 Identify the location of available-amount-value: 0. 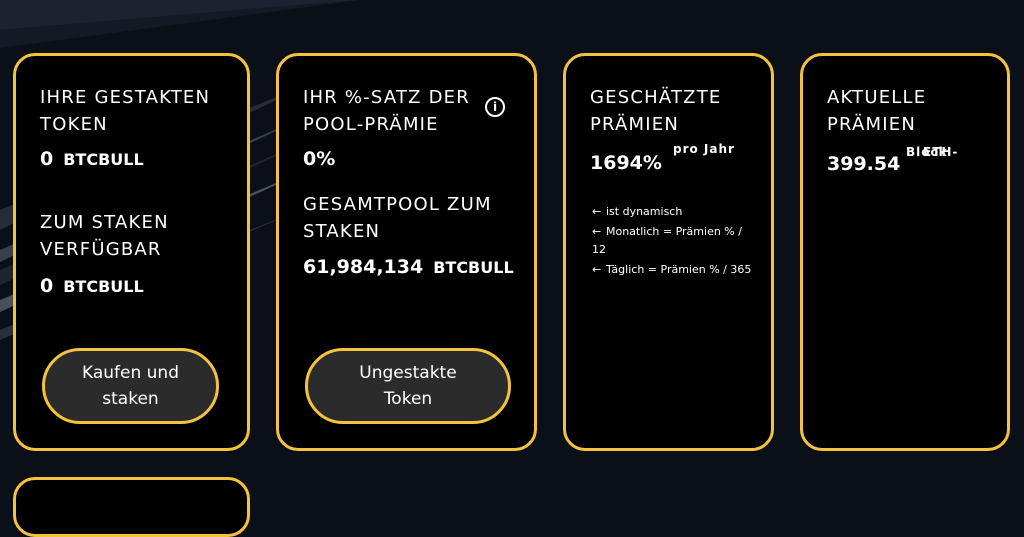
(47, 286).